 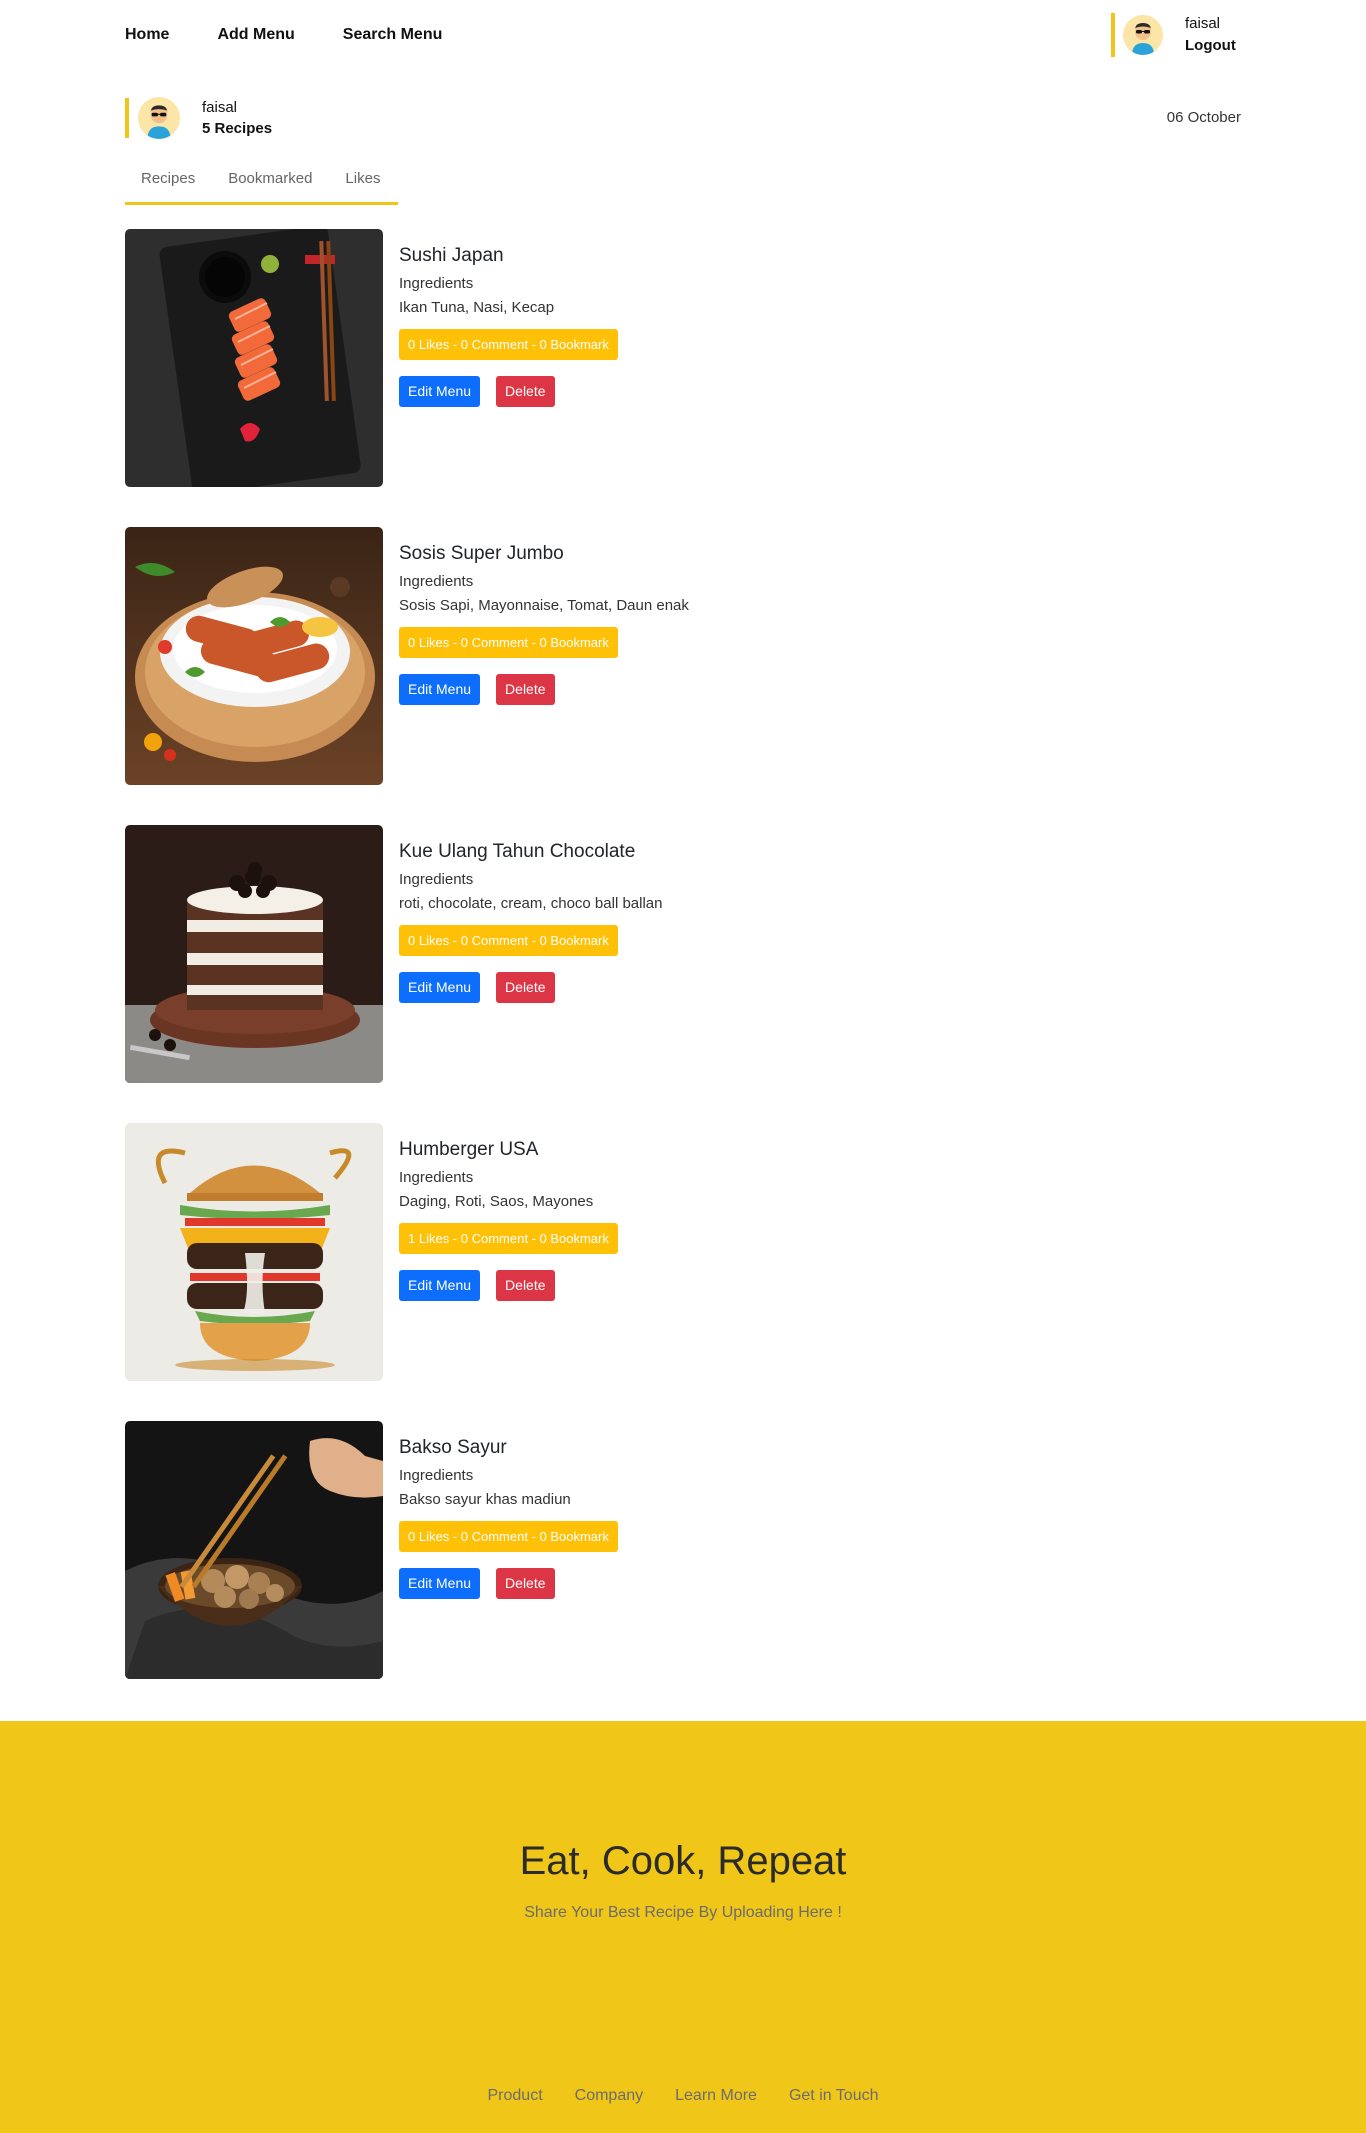 What do you see at coordinates (254, 1550) in the screenshot?
I see `recipe-image-bakso` at bounding box center [254, 1550].